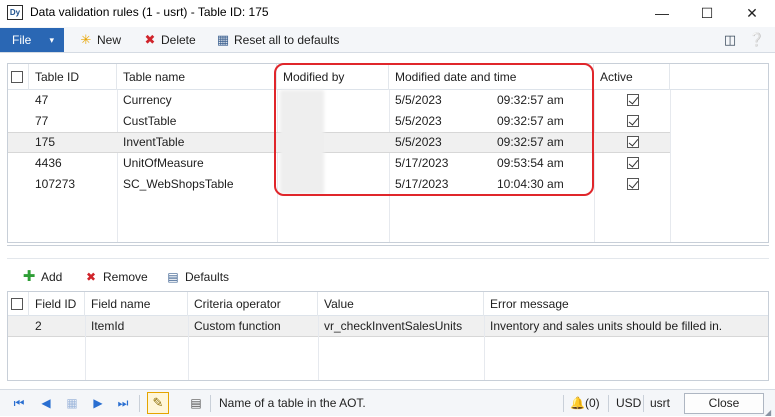 This screenshot has width=775, height=417. I want to click on notifications-indicator: 🔔(0), so click(585, 403).